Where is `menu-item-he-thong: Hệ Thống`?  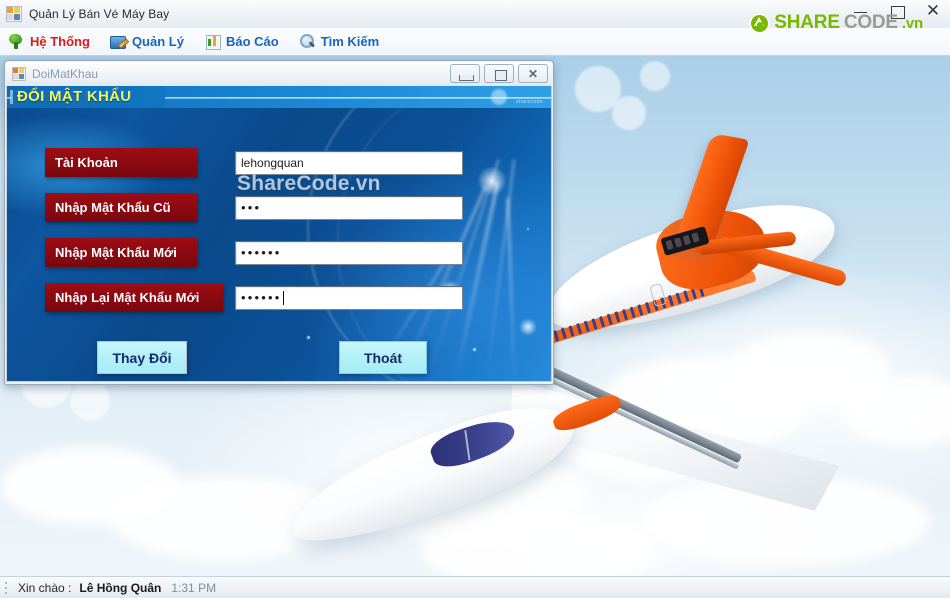 menu-item-he-thong: Hệ Thống is located at coordinates (53, 41).